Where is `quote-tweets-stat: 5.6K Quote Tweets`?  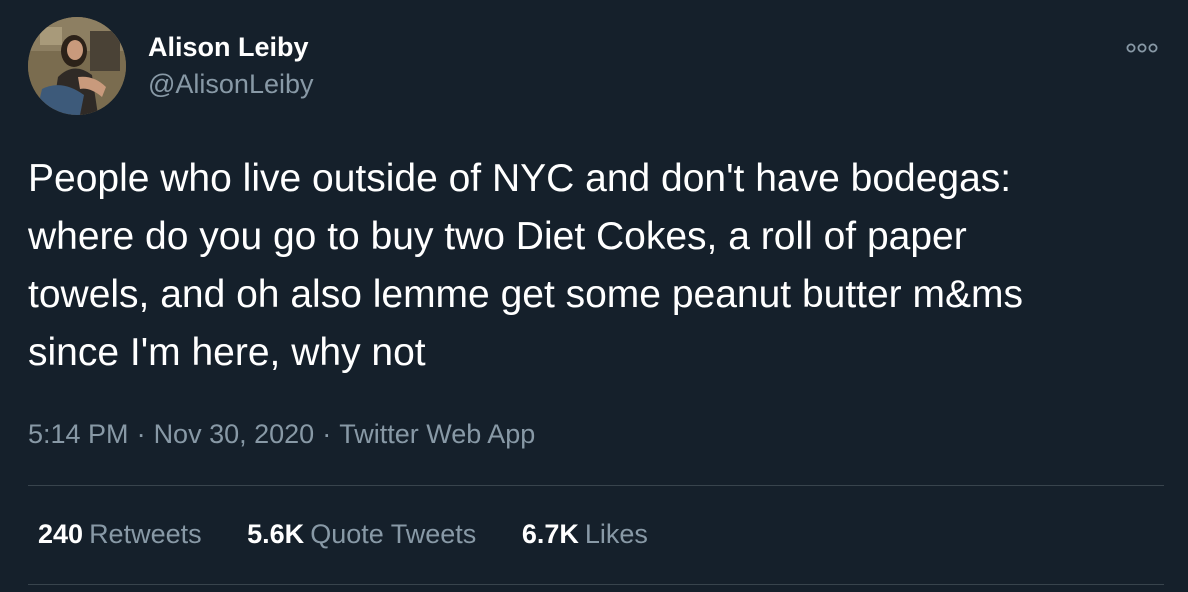
quote-tweets-stat: 5.6K Quote Tweets is located at coordinates (361, 534).